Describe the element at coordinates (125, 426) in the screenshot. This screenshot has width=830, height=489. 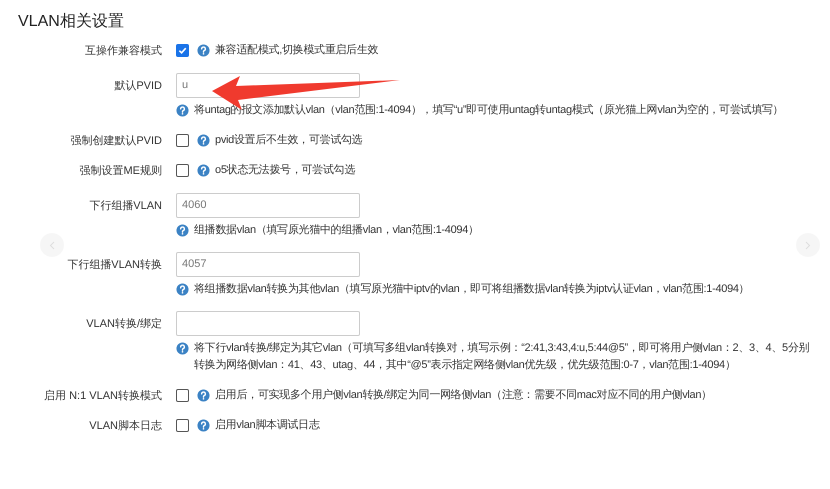
I see `field-label: VLAN脚本日志` at that location.